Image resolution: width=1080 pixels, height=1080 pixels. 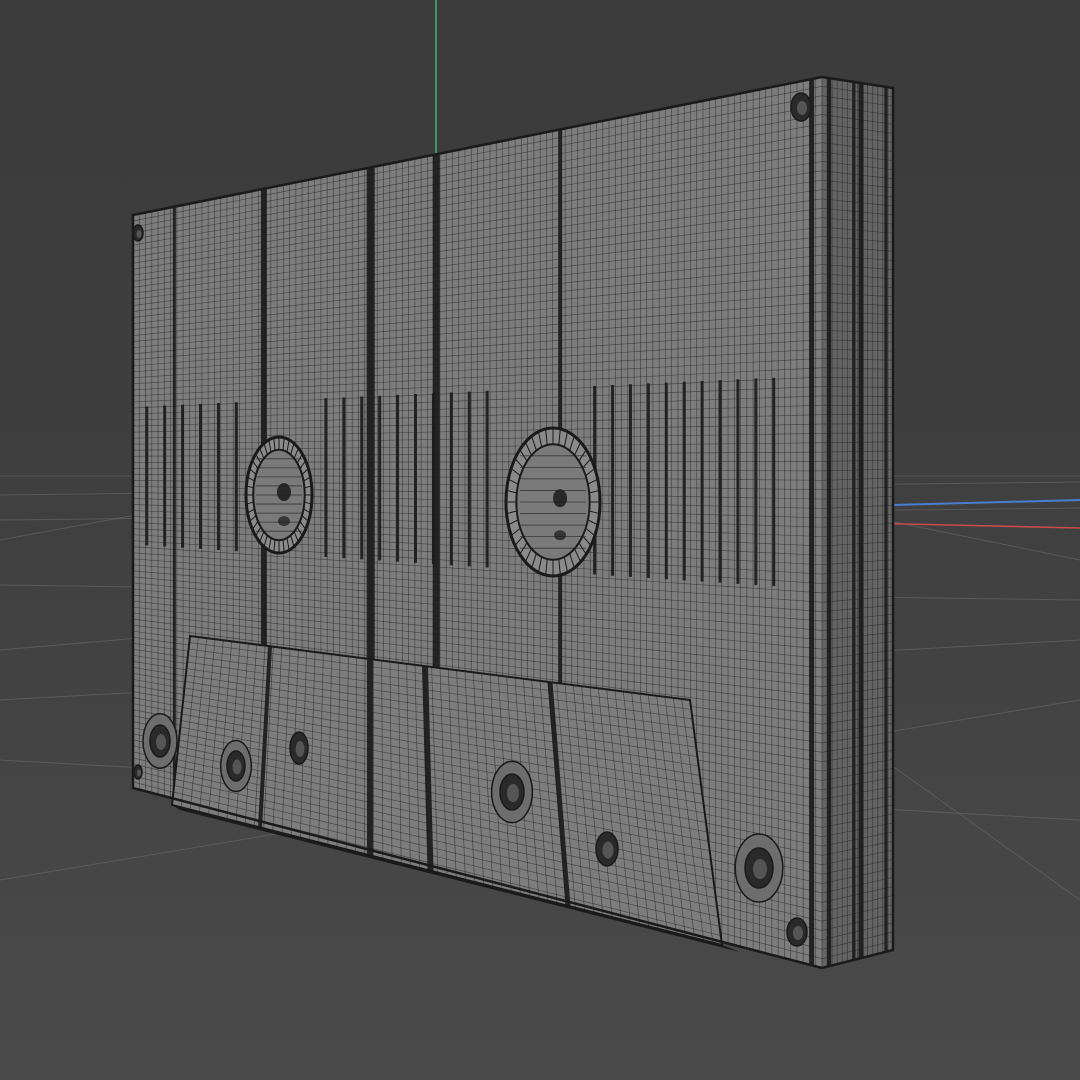 What do you see at coordinates (279, 495) in the screenshot?
I see `left-reel-hub` at bounding box center [279, 495].